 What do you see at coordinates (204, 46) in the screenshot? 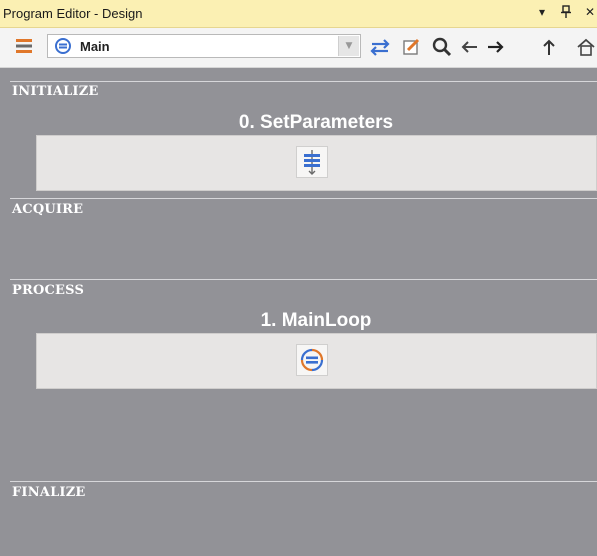
I see `program-select: Main ▼` at bounding box center [204, 46].